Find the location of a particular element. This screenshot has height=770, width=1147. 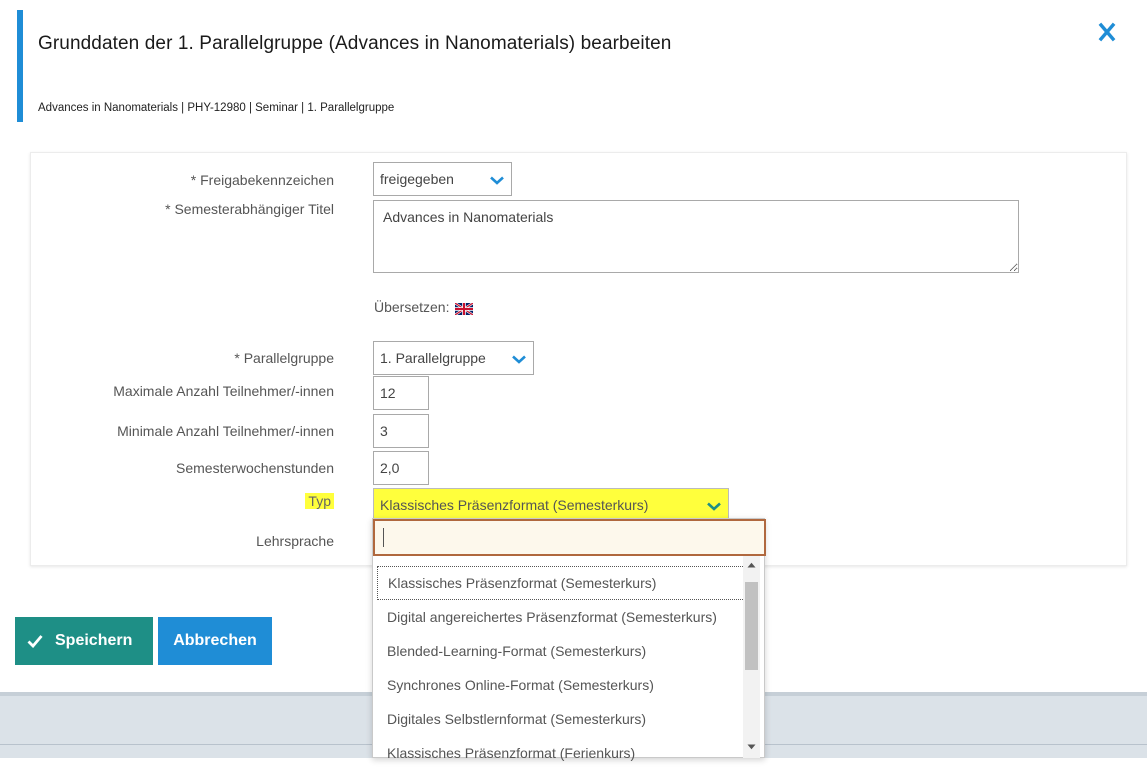

type-select-value: Klassisches Präsenzformat (Semesterkurs) is located at coordinates (514, 505).